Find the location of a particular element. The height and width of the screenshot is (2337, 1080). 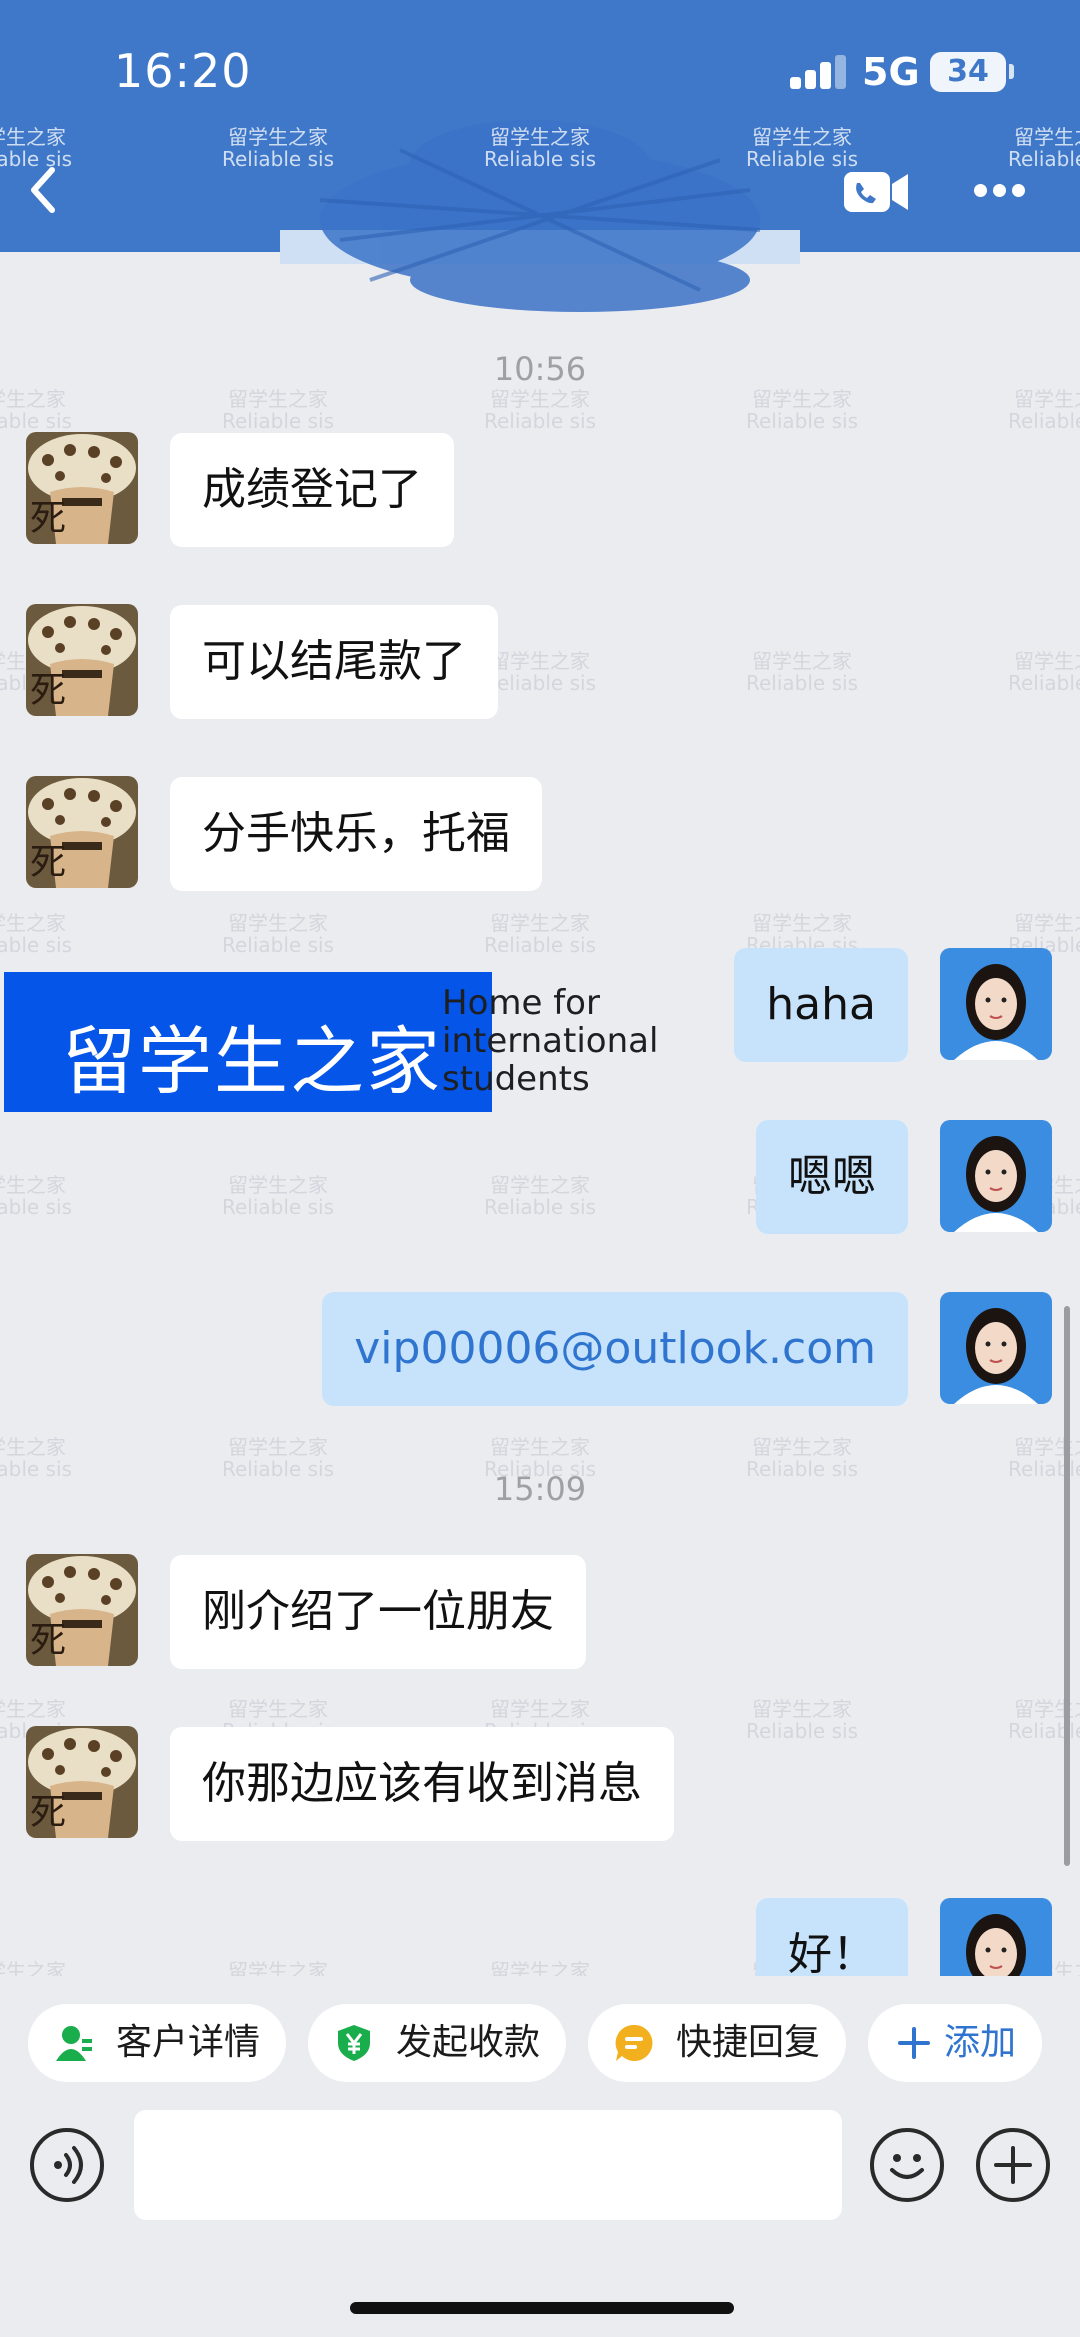

add-button: 添加 is located at coordinates (955, 2043).